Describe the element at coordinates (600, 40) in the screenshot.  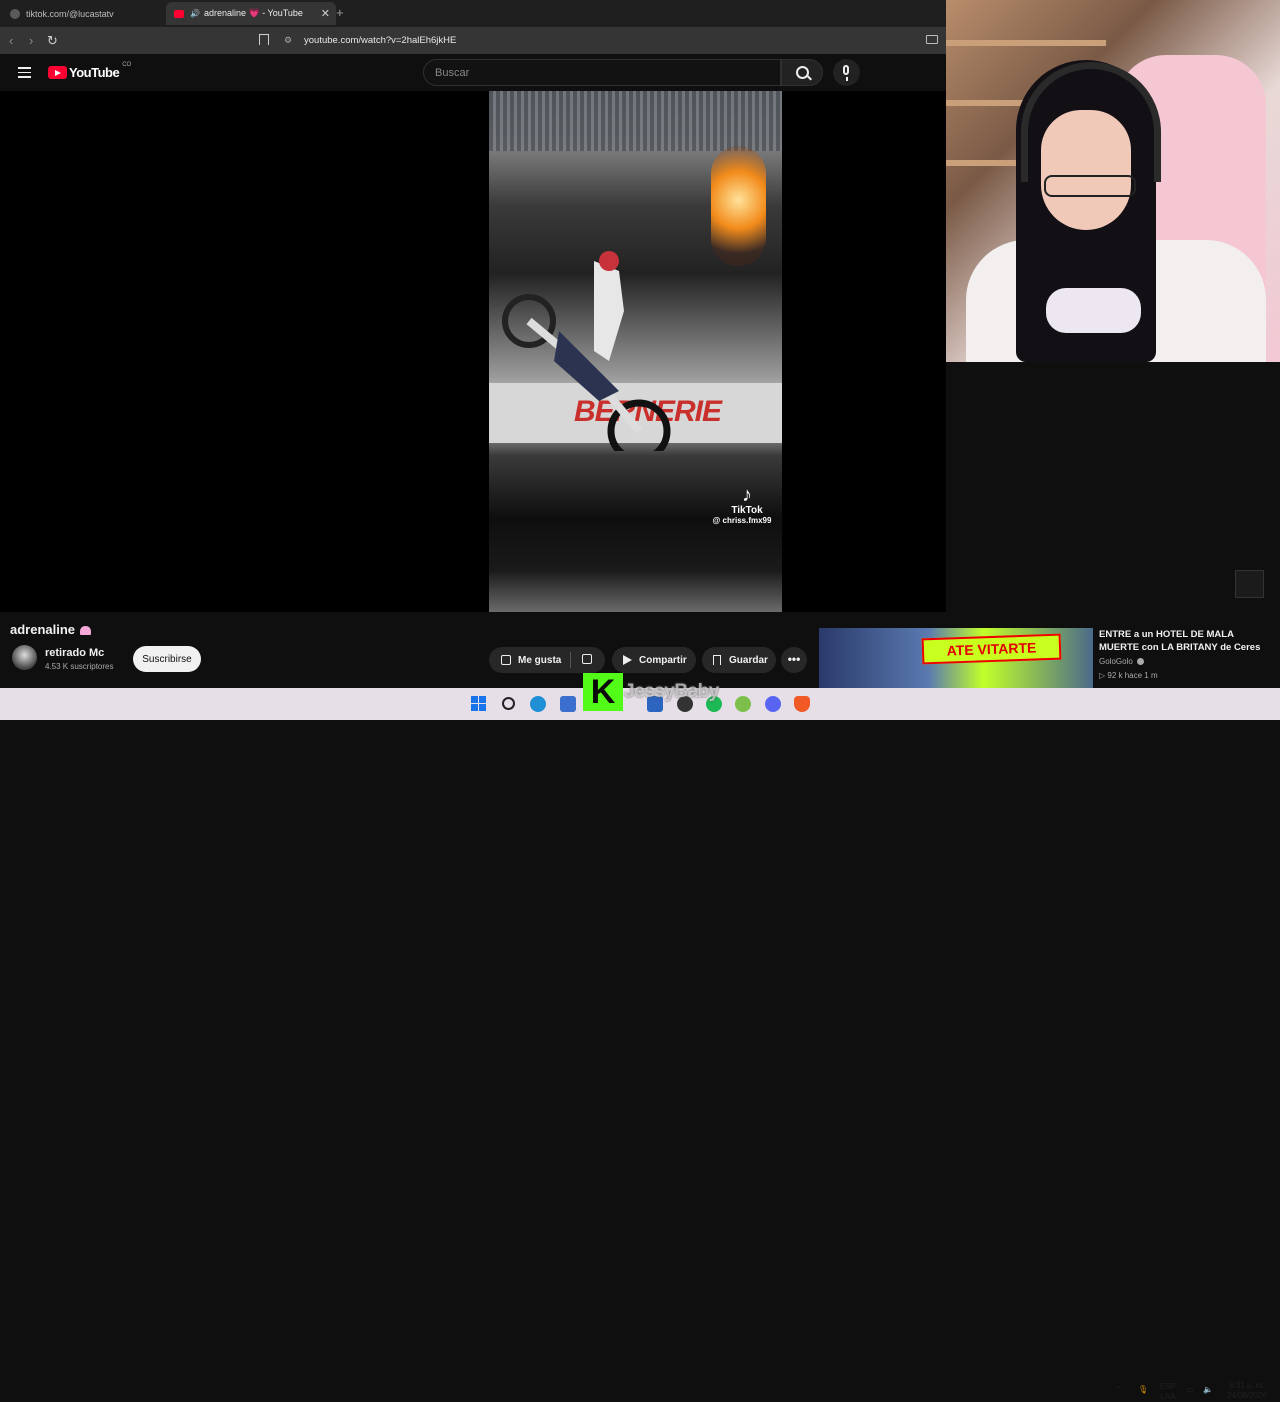
I see `address-bar: ⚙ youtube.com/watch?v=2halEh6jkHE` at that location.